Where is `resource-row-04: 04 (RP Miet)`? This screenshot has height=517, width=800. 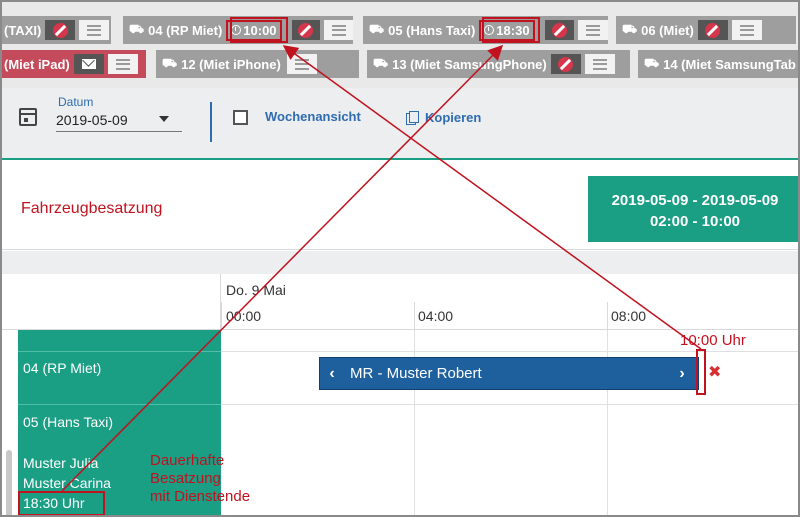 resource-row-04: 04 (RP Miet) is located at coordinates (62, 368).